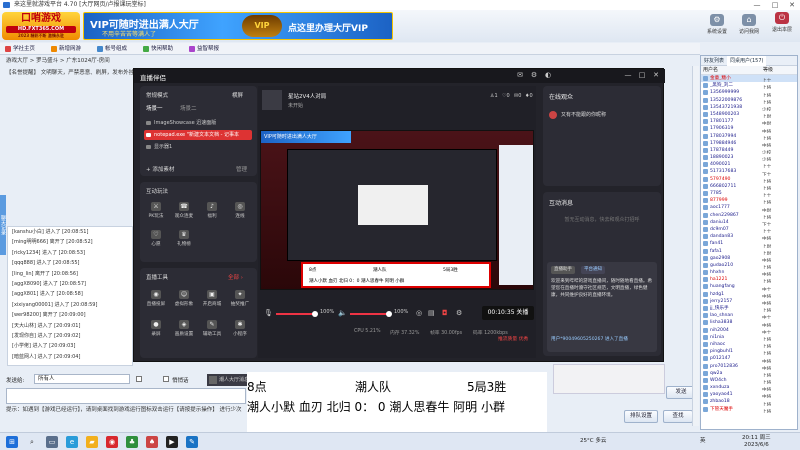 Image resolution: width=800 pixels, height=450 pixels. Describe the element at coordinates (241, 169) in the screenshot. I see `manage-button: 管理` at that location.